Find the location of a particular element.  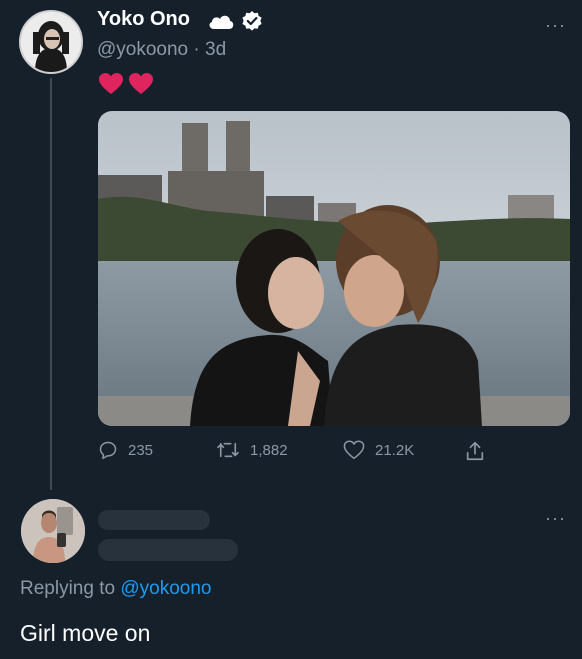

like-button: 21.2K is located at coordinates (378, 450).